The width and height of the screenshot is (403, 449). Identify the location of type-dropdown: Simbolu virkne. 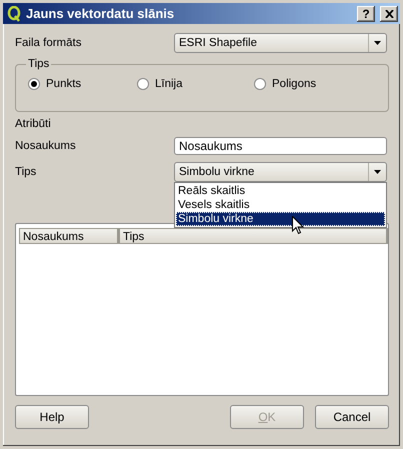
(280, 172).